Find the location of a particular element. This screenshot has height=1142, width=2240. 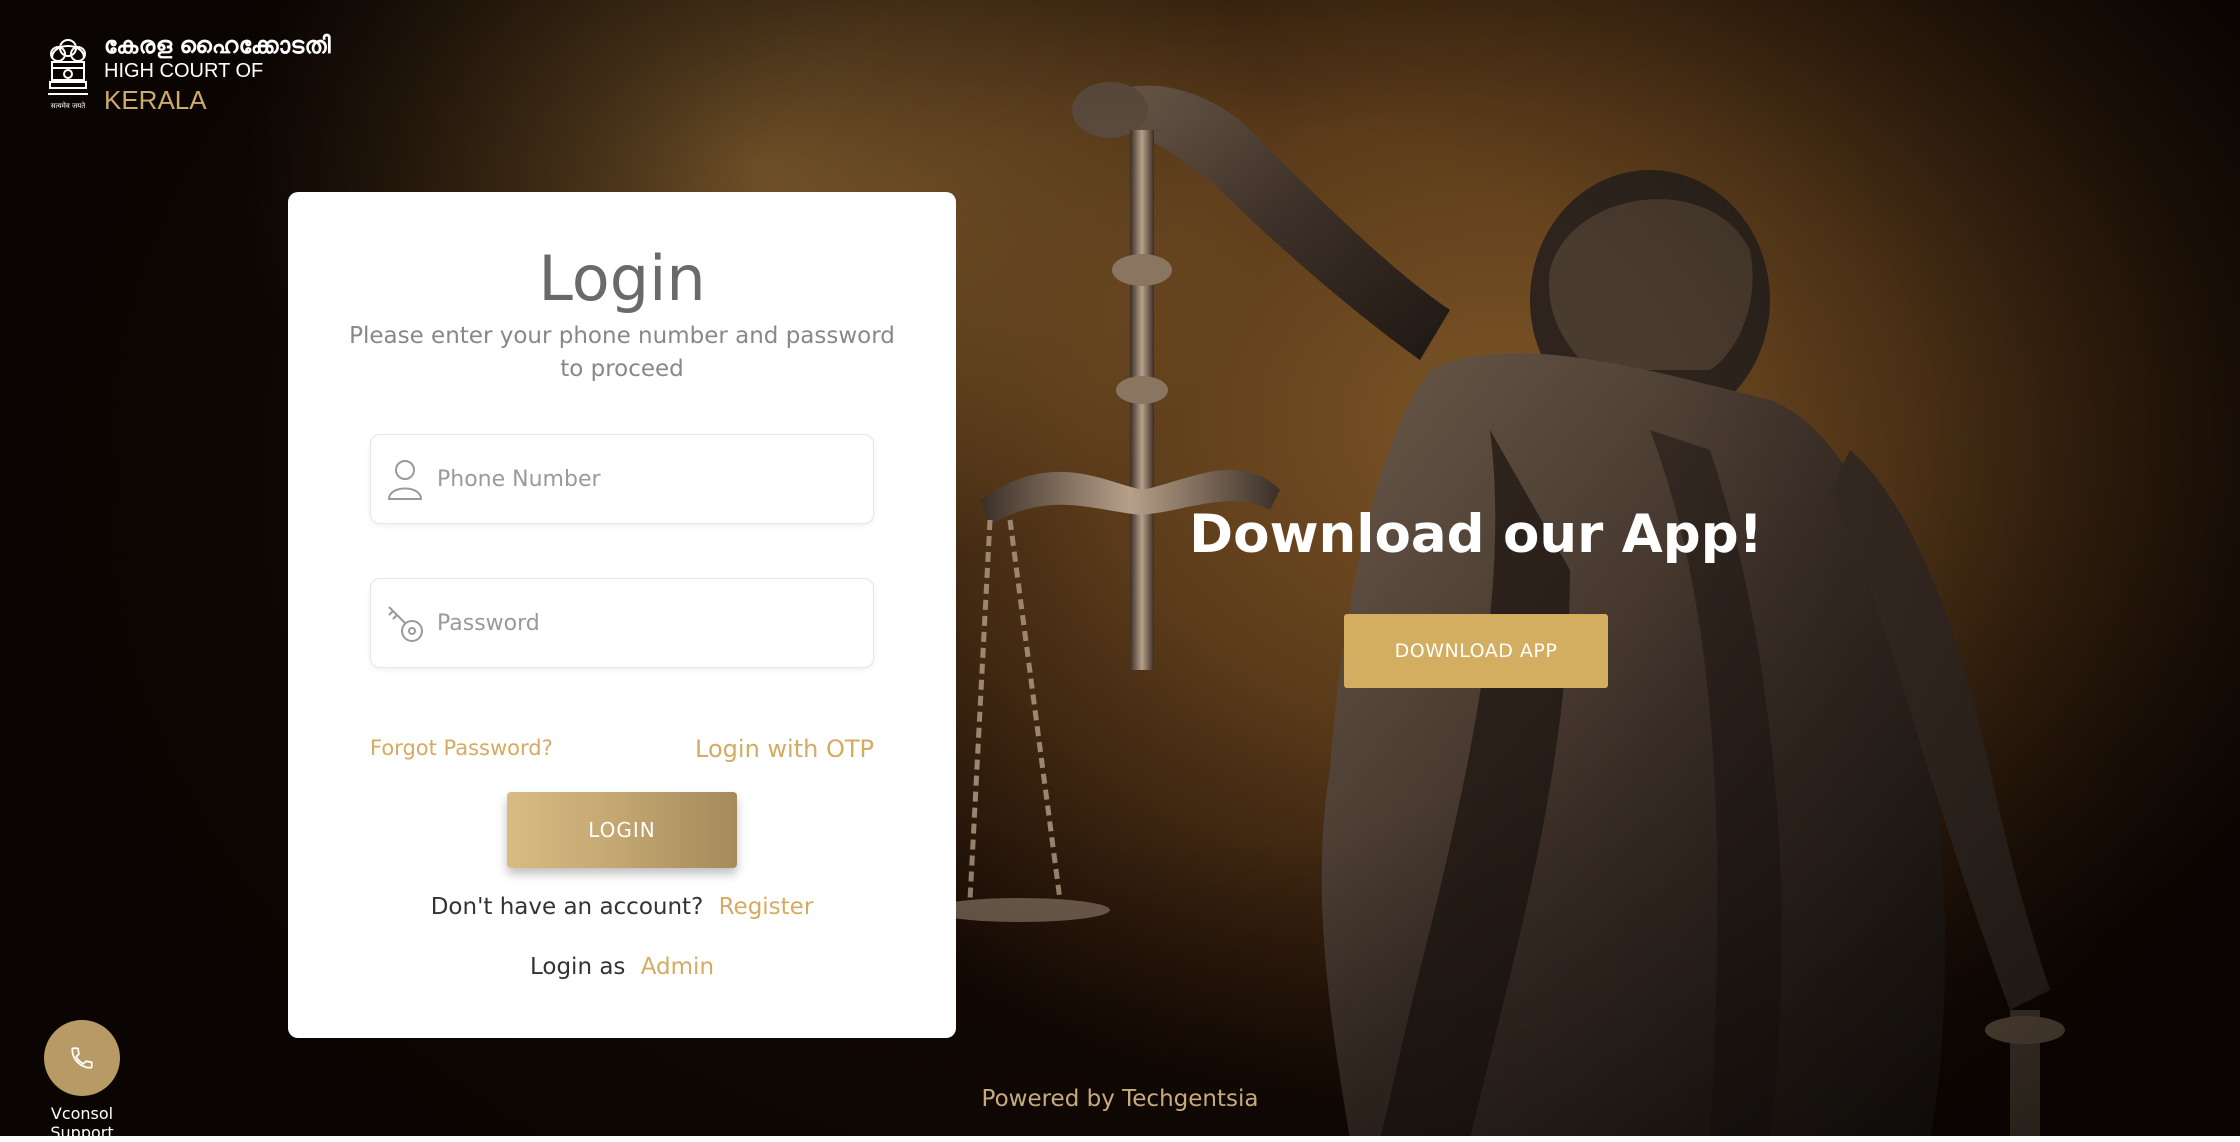

no-account-text: Don't have an account? is located at coordinates (567, 907).